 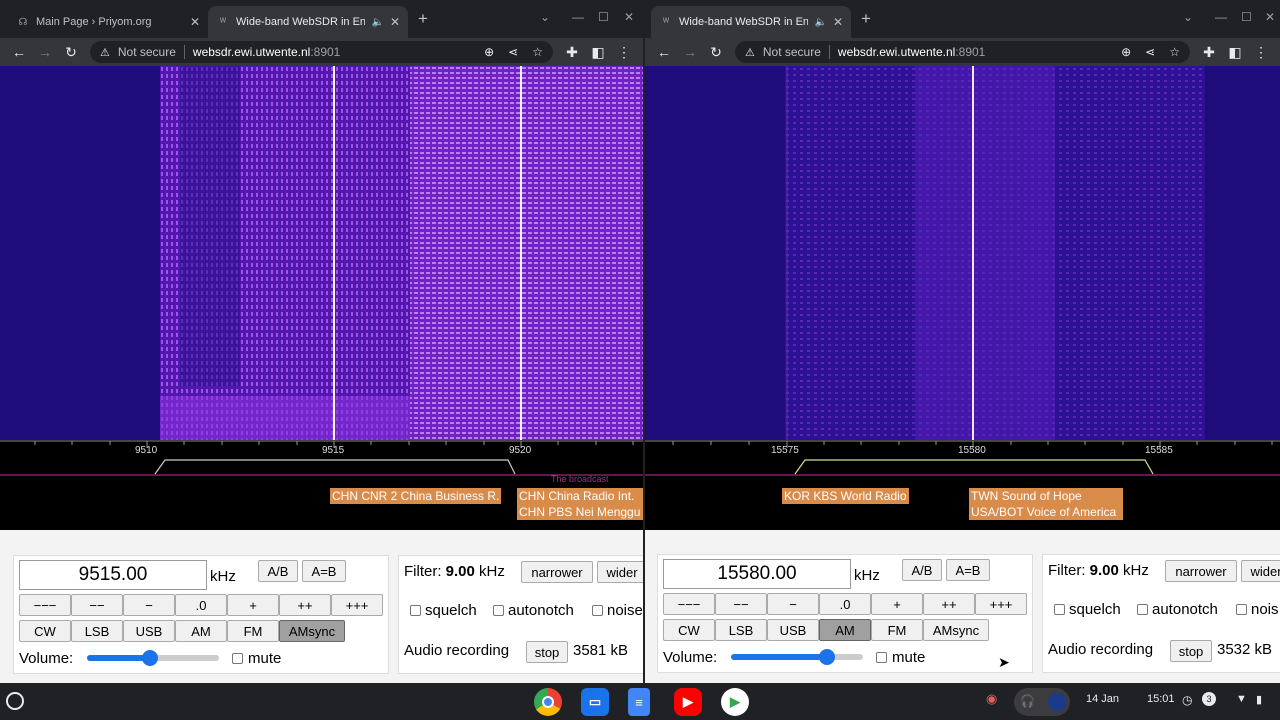 I want to click on station-label: USA/BOT Voice of America, so click(x=1046, y=512).